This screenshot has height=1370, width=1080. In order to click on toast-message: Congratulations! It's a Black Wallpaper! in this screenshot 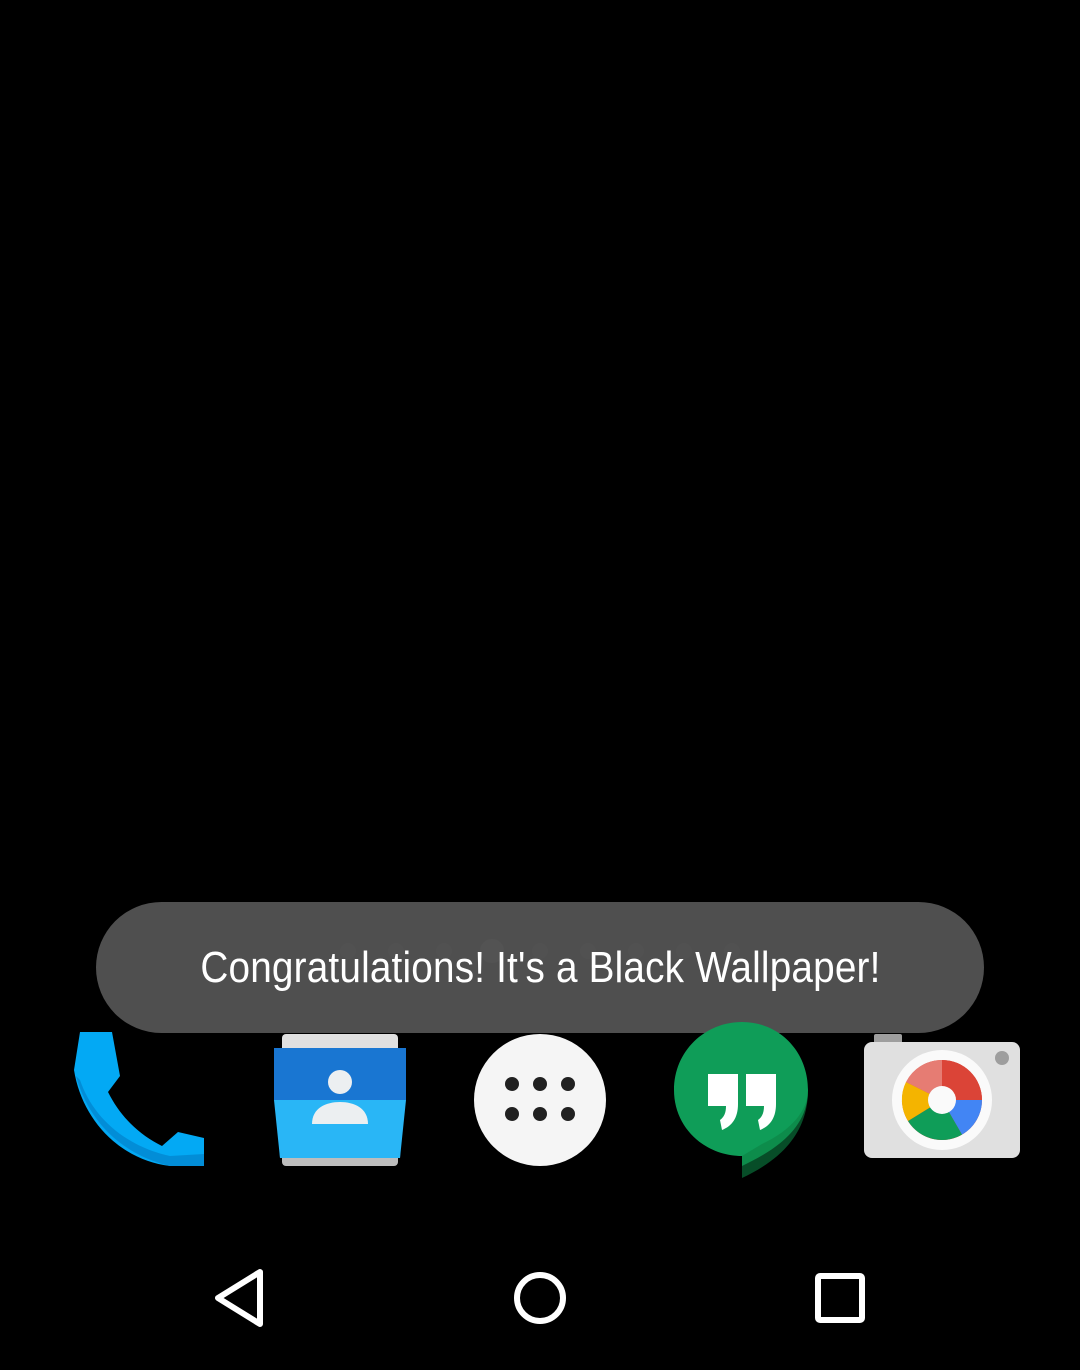, I will do `click(540, 967)`.